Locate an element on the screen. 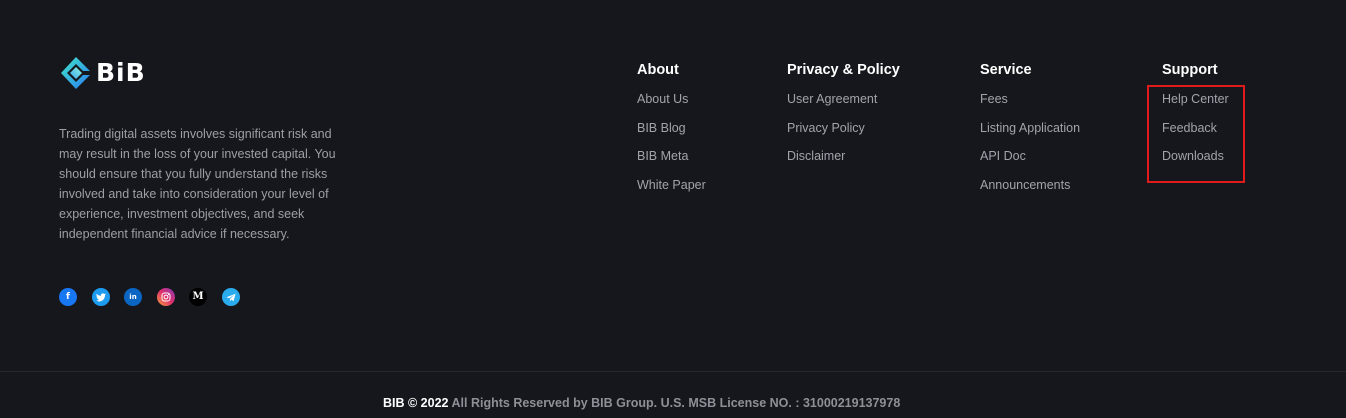  link-bib-meta: BIB Meta is located at coordinates (671, 156).